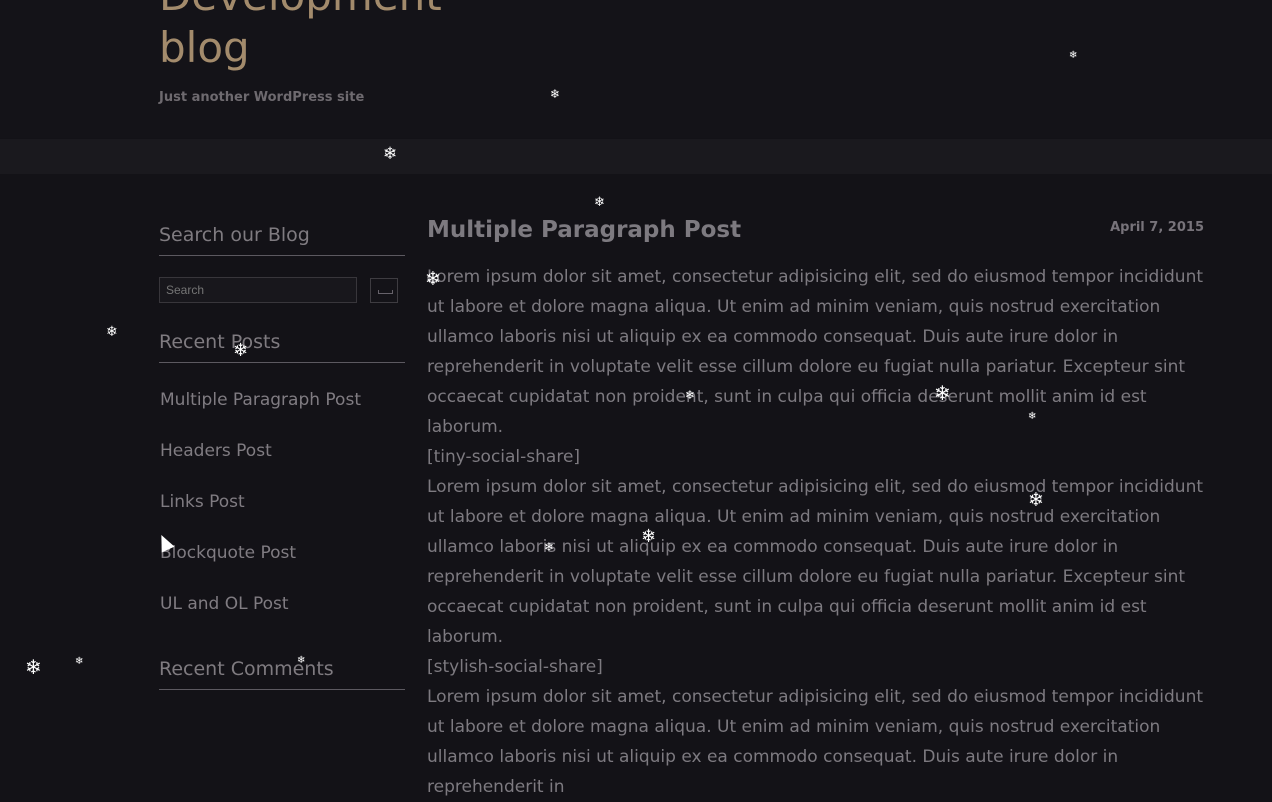 The image size is (1272, 802). Describe the element at coordinates (262, 97) in the screenshot. I see `site-tagline: Just another WordPress site` at that location.